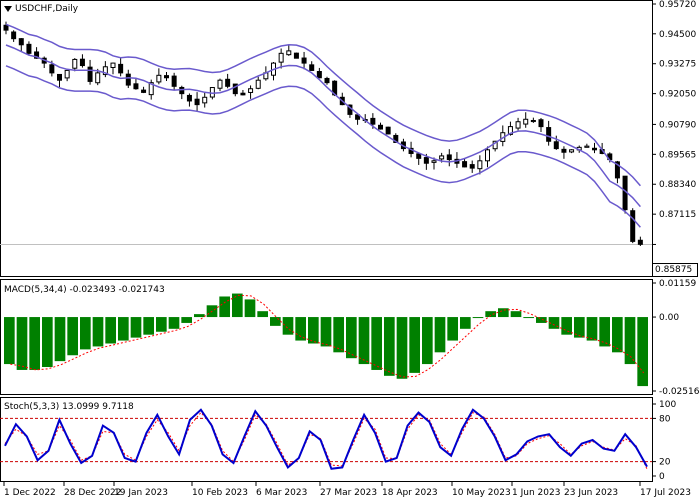 This screenshot has height=500, width=700. I want to click on price-tick-label: 0.88340, so click(677, 185).